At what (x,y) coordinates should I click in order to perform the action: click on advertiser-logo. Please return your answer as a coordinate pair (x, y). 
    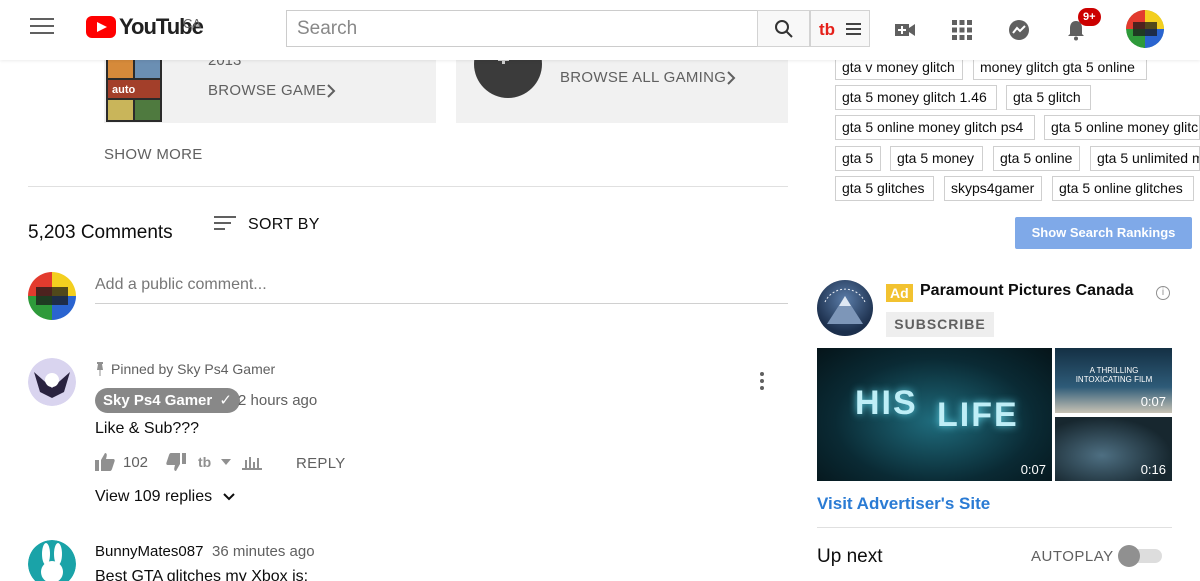
    Looking at the image, I should click on (845, 308).